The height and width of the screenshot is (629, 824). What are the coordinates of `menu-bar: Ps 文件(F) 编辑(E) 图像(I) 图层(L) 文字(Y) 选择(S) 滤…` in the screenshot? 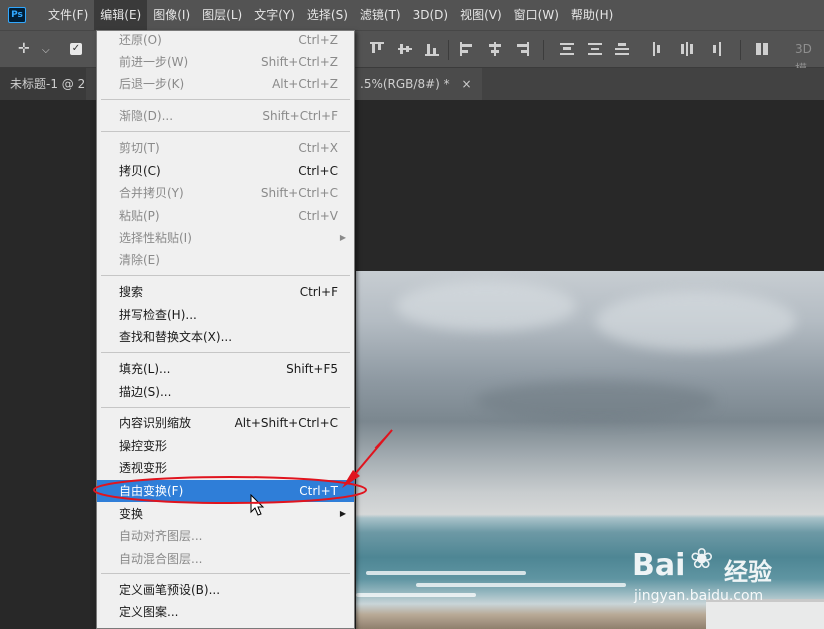 It's located at (412, 15).